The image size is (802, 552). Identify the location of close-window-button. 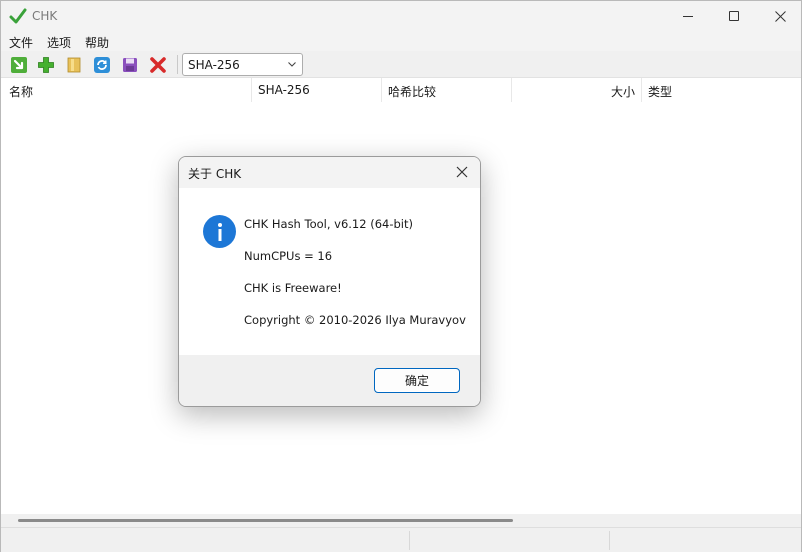
(779, 16).